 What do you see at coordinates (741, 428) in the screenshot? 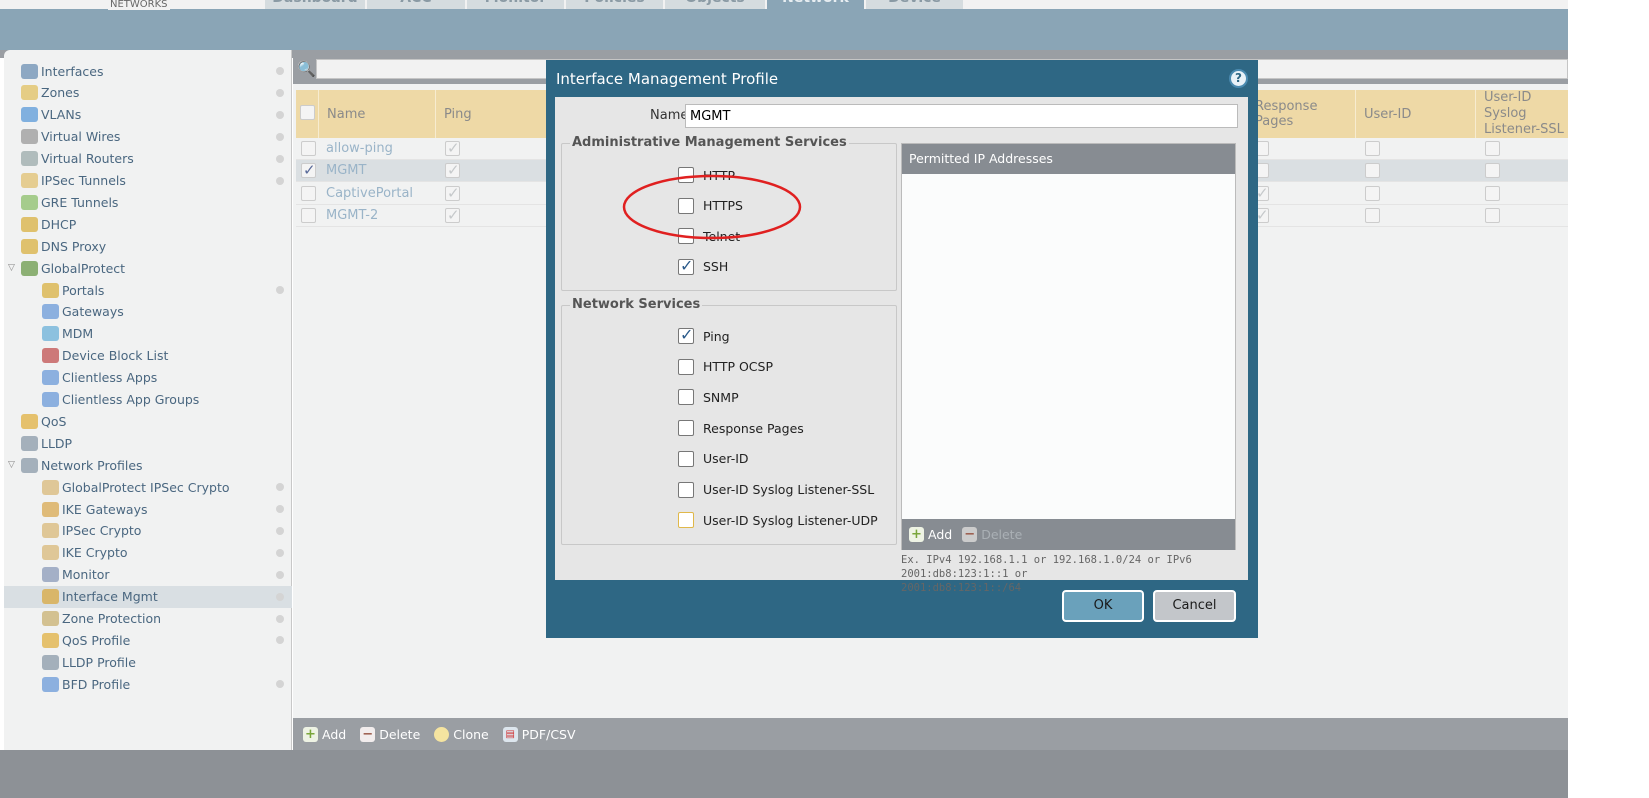
I see `option-response-pages: Response Pages` at bounding box center [741, 428].